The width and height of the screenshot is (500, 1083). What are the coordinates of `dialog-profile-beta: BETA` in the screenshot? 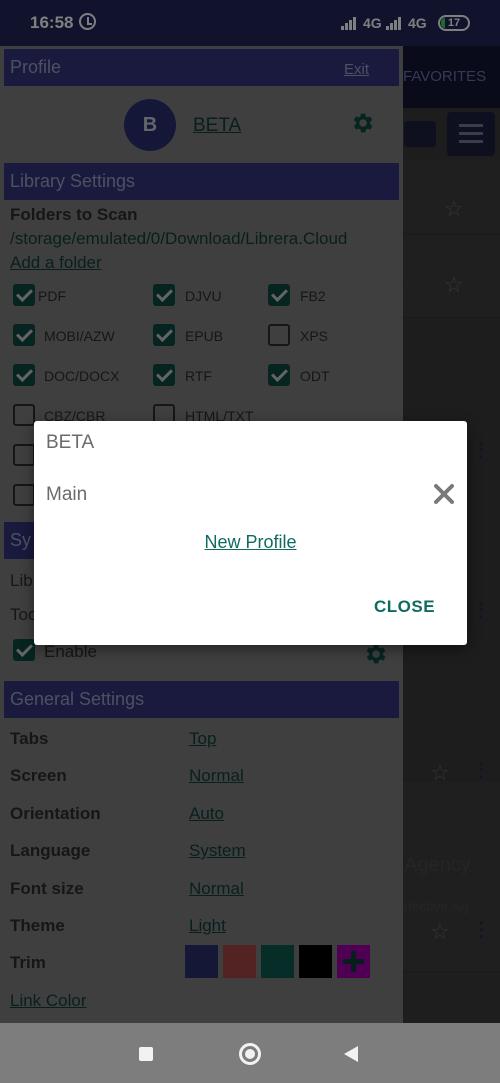 It's located at (70, 443).